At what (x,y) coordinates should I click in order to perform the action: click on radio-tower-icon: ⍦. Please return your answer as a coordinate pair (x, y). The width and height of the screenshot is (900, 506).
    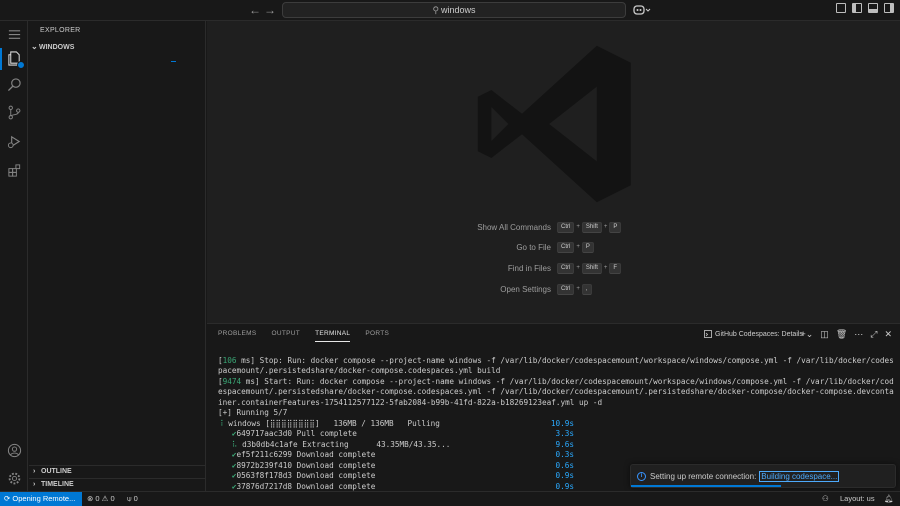
    Looking at the image, I should click on (129, 498).